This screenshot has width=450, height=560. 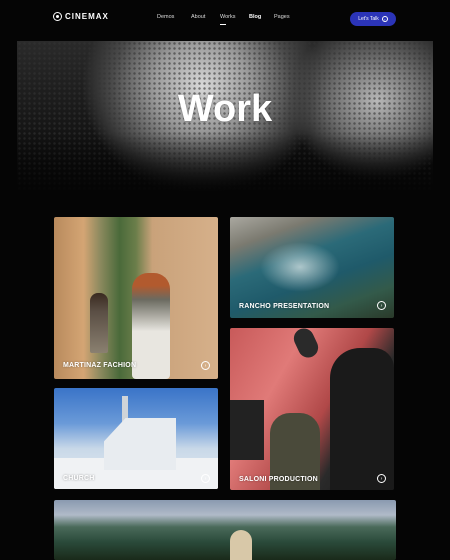 I want to click on nav-item-demos: Demos, so click(x=165, y=17).